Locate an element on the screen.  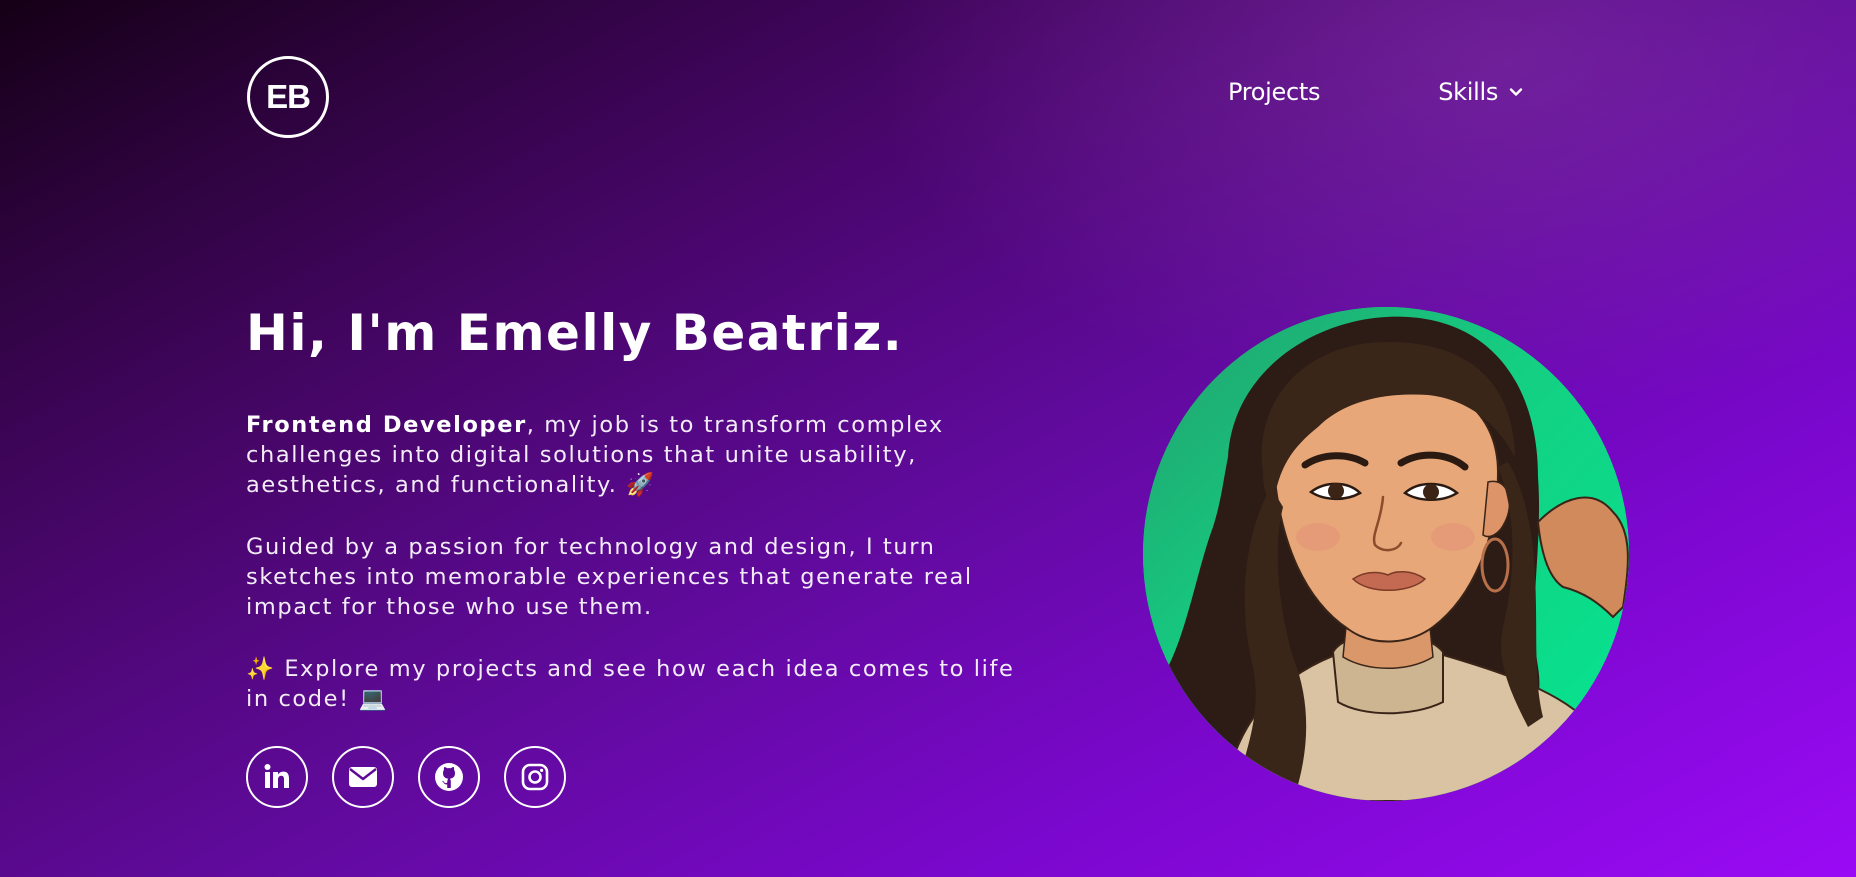
role-highlight: Frontend Developer is located at coordinates (386, 425).